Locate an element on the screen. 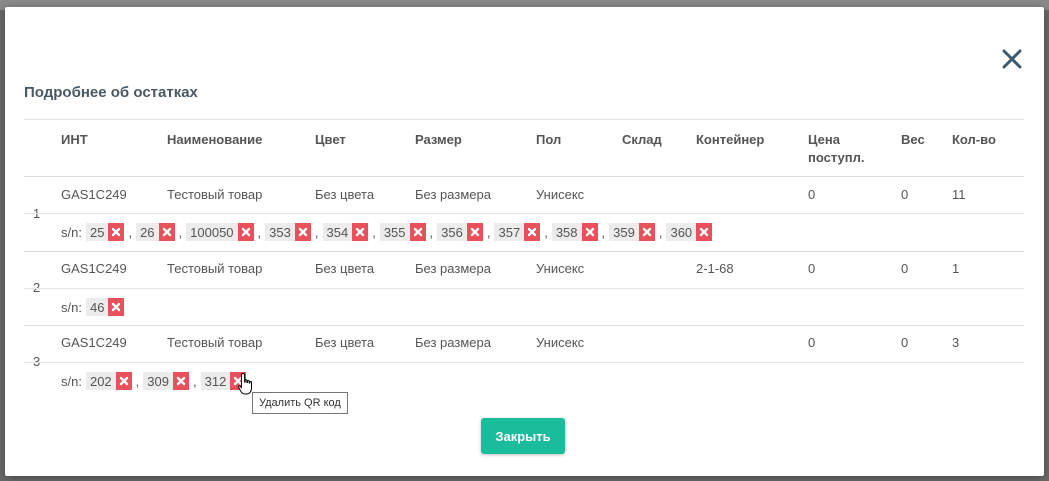  serial-tag: 353 is located at coordinates (288, 232).